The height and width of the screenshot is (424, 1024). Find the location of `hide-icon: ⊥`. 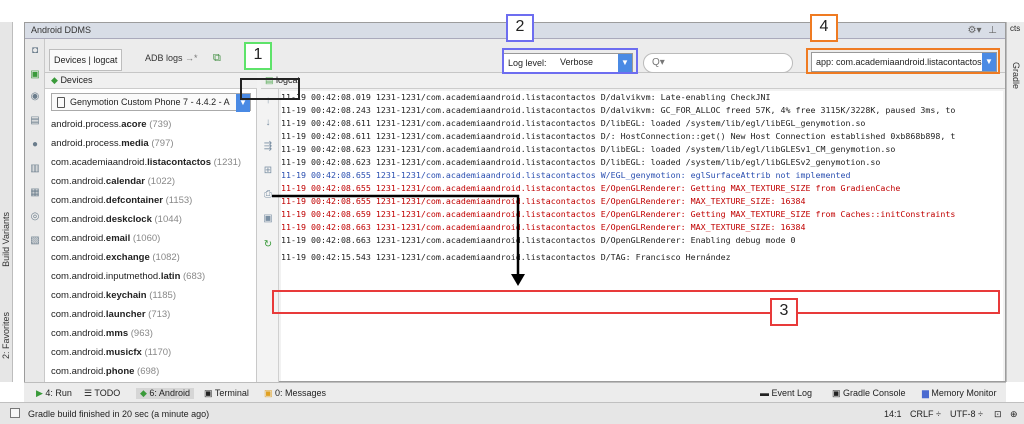

hide-icon: ⊥ is located at coordinates (992, 30).